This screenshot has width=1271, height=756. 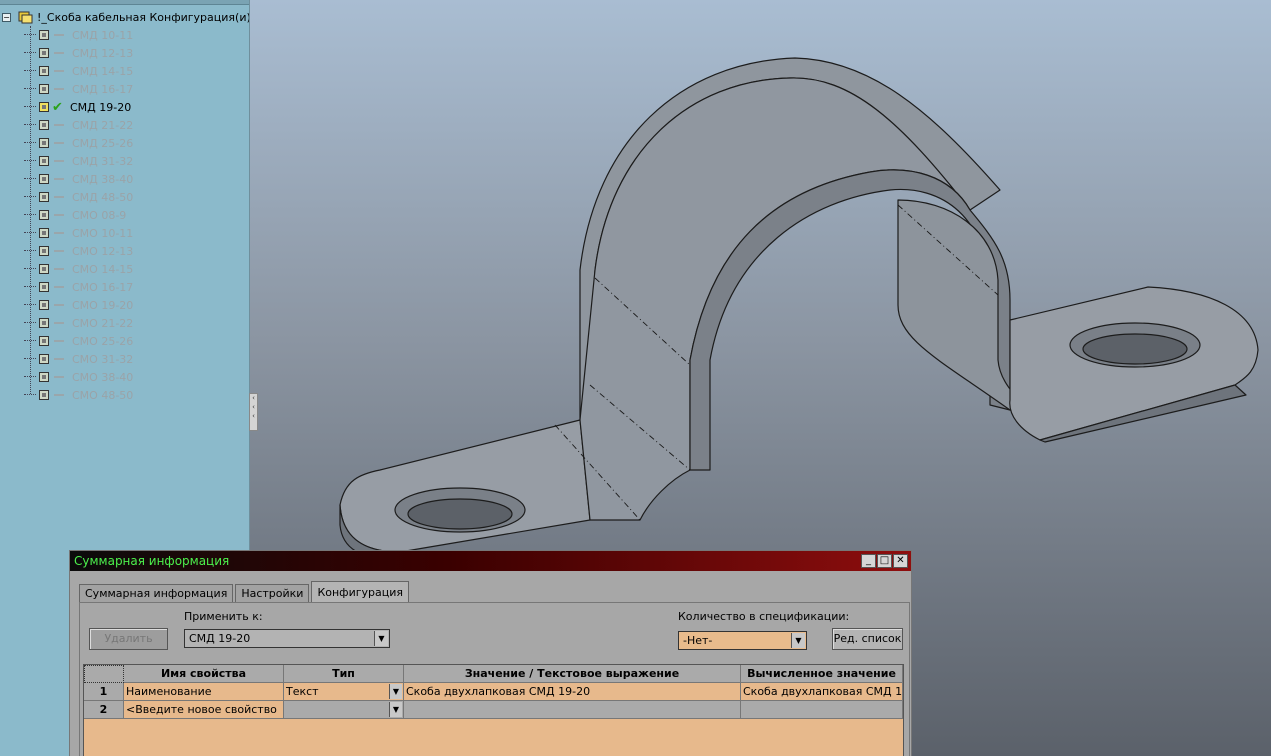 I want to click on row-number: 2, so click(x=104, y=710).